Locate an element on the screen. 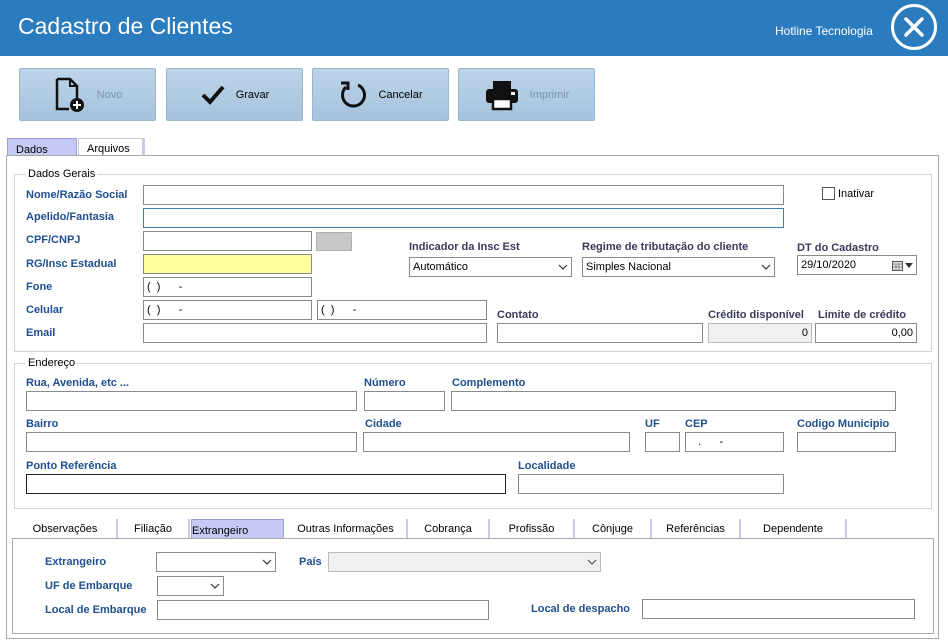 This screenshot has width=948, height=641. printer-icon is located at coordinates (501, 95).